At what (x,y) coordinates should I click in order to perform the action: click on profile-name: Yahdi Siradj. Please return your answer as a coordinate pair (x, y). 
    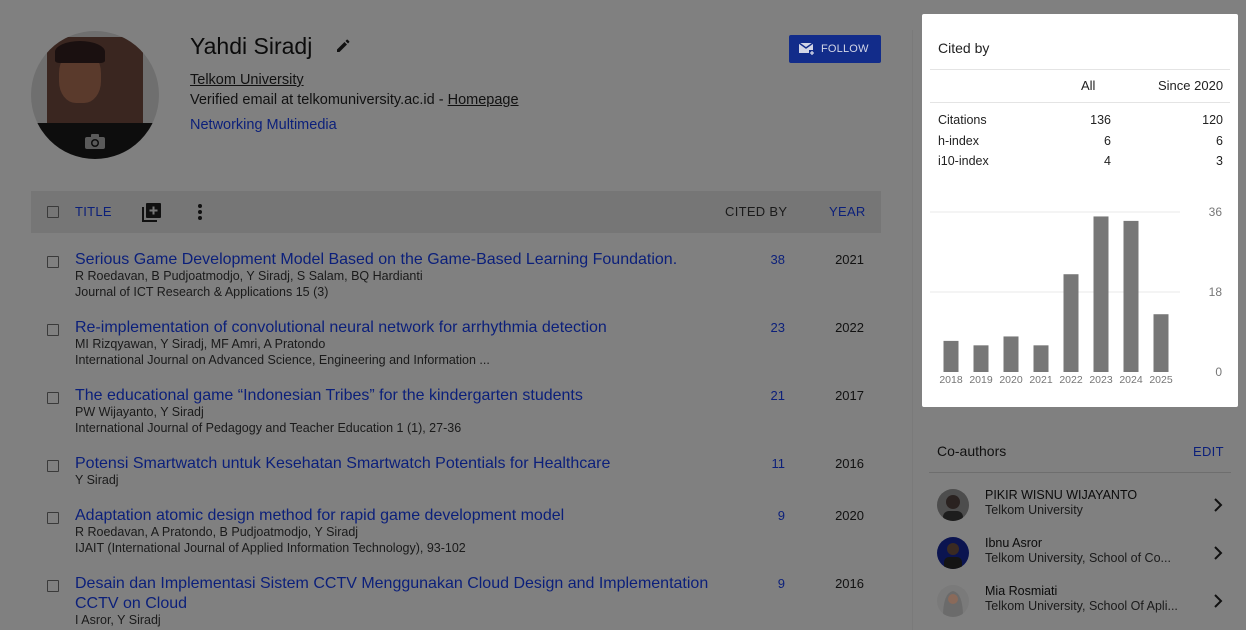
    Looking at the image, I should click on (251, 46).